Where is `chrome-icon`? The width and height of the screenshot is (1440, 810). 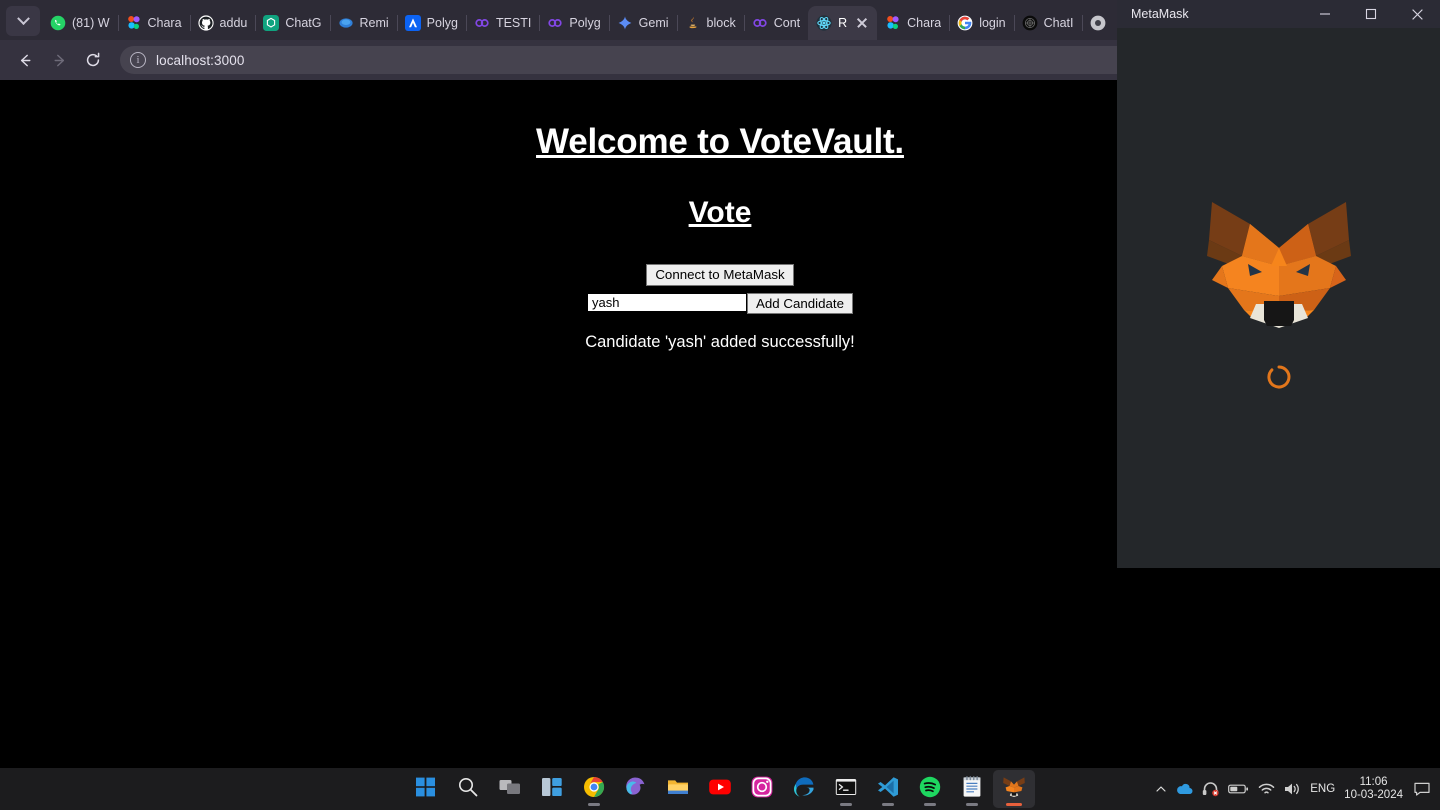
chrome-icon is located at coordinates (594, 789).